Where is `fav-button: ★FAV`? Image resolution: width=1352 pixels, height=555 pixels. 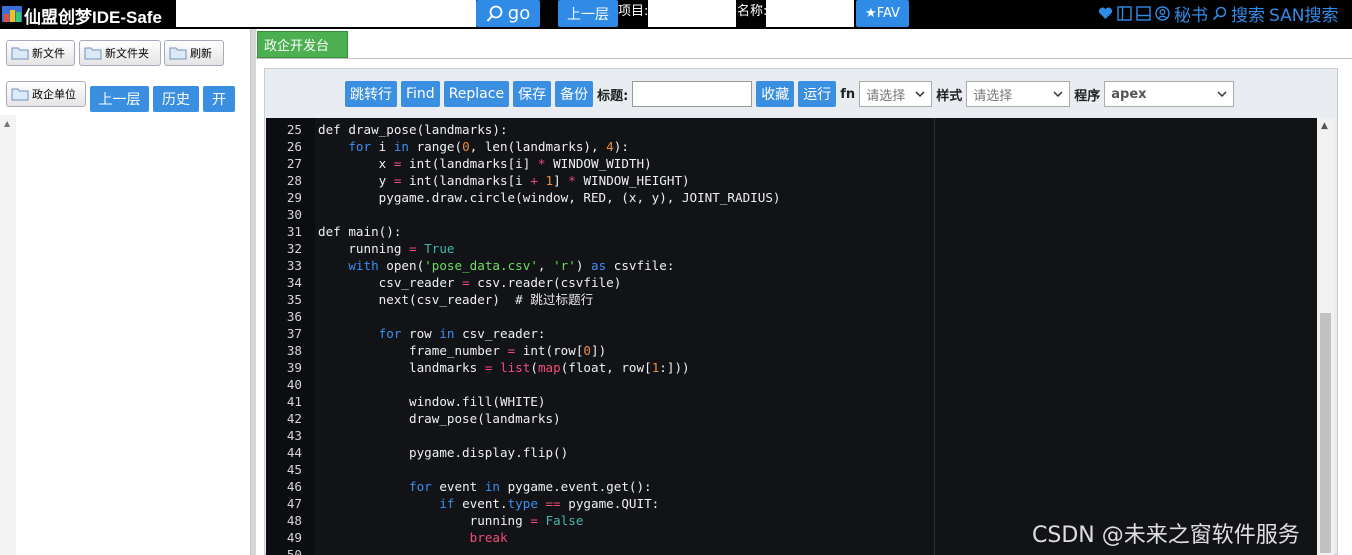 fav-button: ★FAV is located at coordinates (882, 13).